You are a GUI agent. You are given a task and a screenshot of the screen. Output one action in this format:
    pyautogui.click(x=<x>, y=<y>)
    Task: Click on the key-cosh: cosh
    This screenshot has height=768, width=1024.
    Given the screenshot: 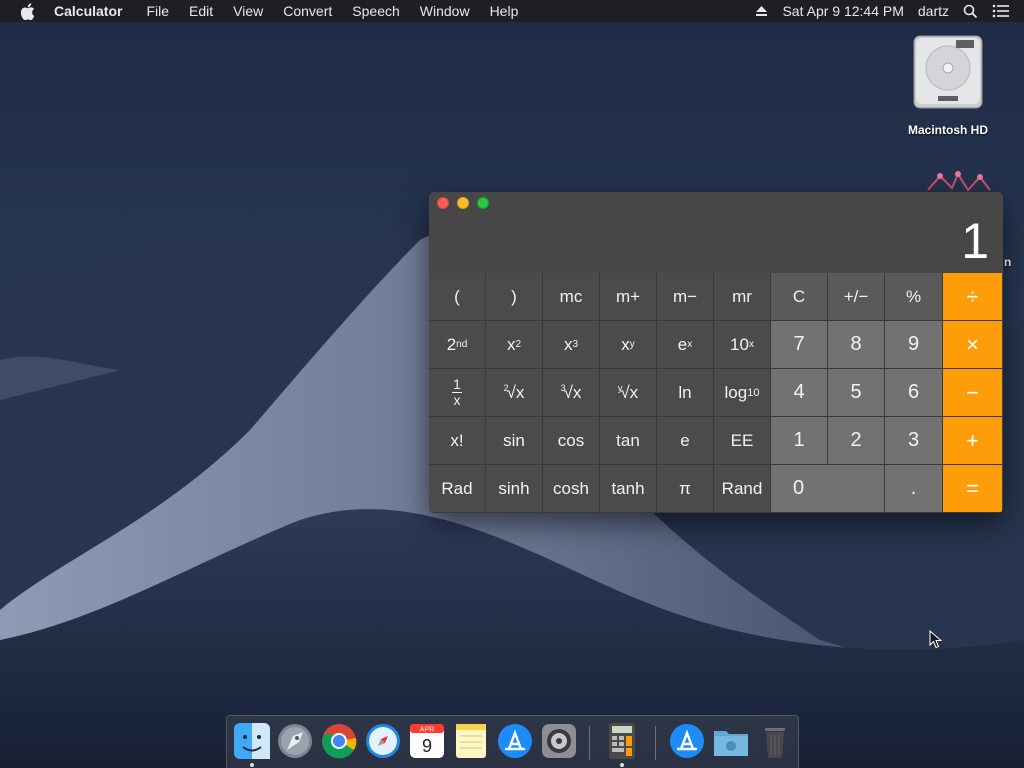 What is the action you would take?
    pyautogui.click(x=571, y=489)
    